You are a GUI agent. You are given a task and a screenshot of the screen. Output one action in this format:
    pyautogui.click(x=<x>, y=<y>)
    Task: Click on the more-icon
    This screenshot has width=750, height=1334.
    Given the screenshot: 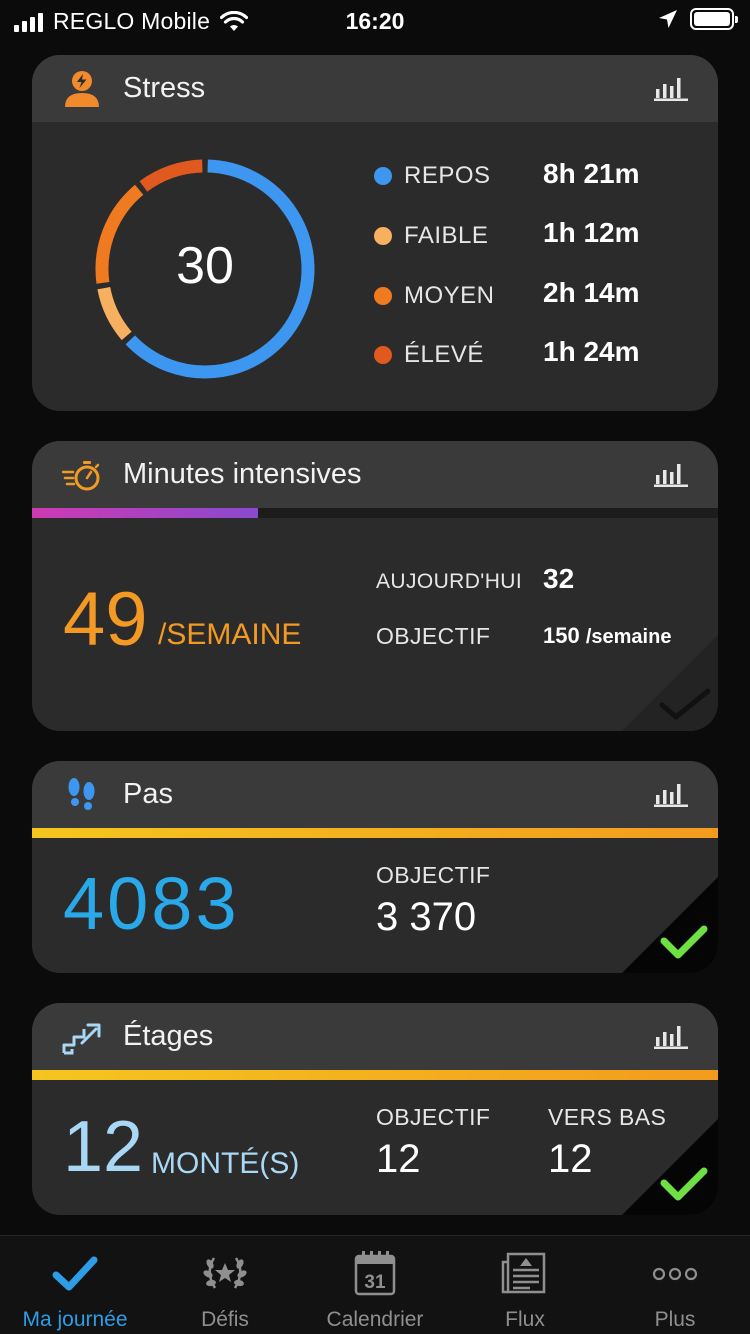 What is the action you would take?
    pyautogui.click(x=675, y=1274)
    